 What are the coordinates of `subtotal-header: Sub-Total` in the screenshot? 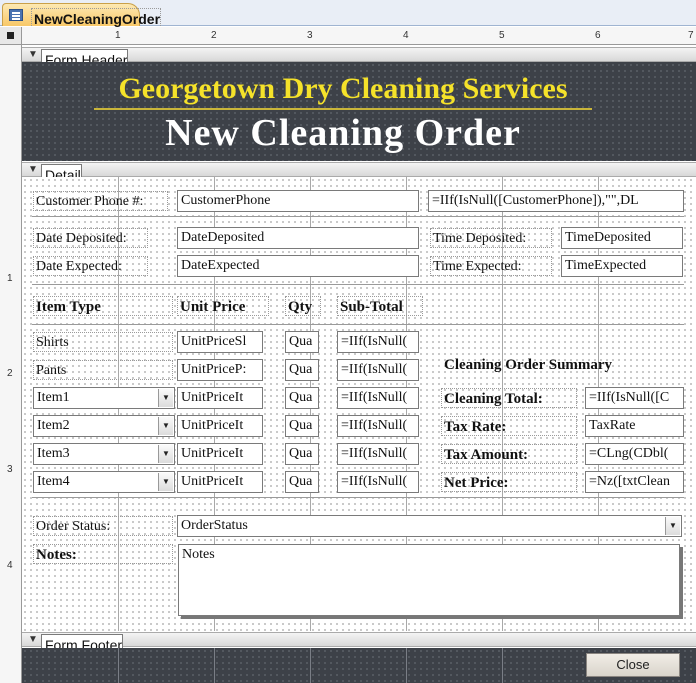 It's located at (380, 306).